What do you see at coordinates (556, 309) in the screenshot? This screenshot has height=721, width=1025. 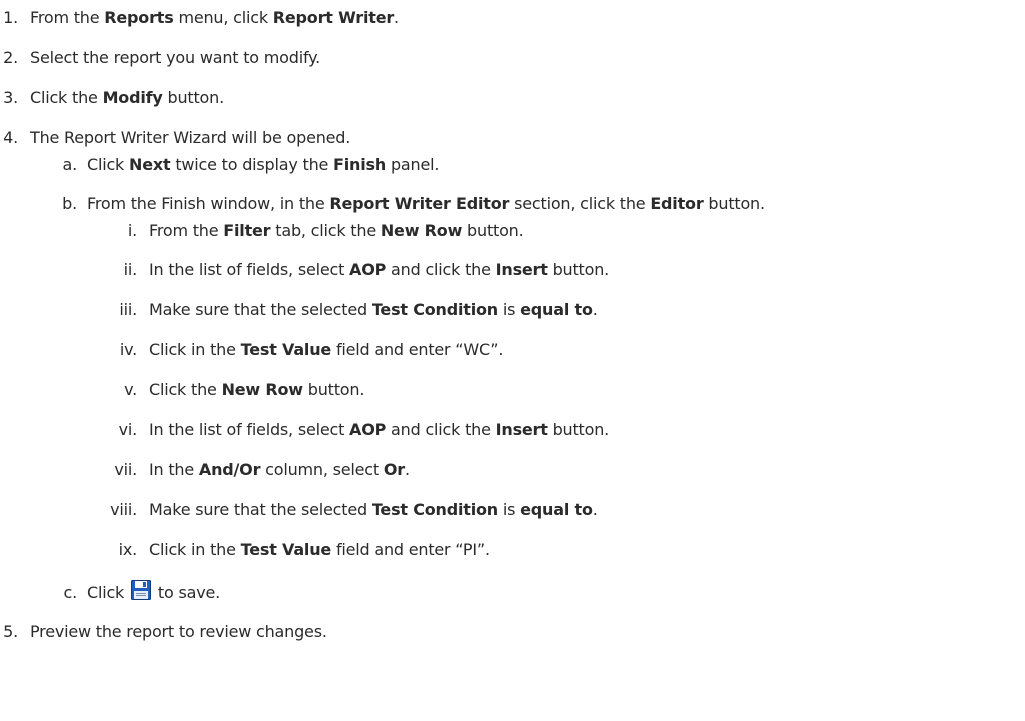 I see `ui-term: equal to` at bounding box center [556, 309].